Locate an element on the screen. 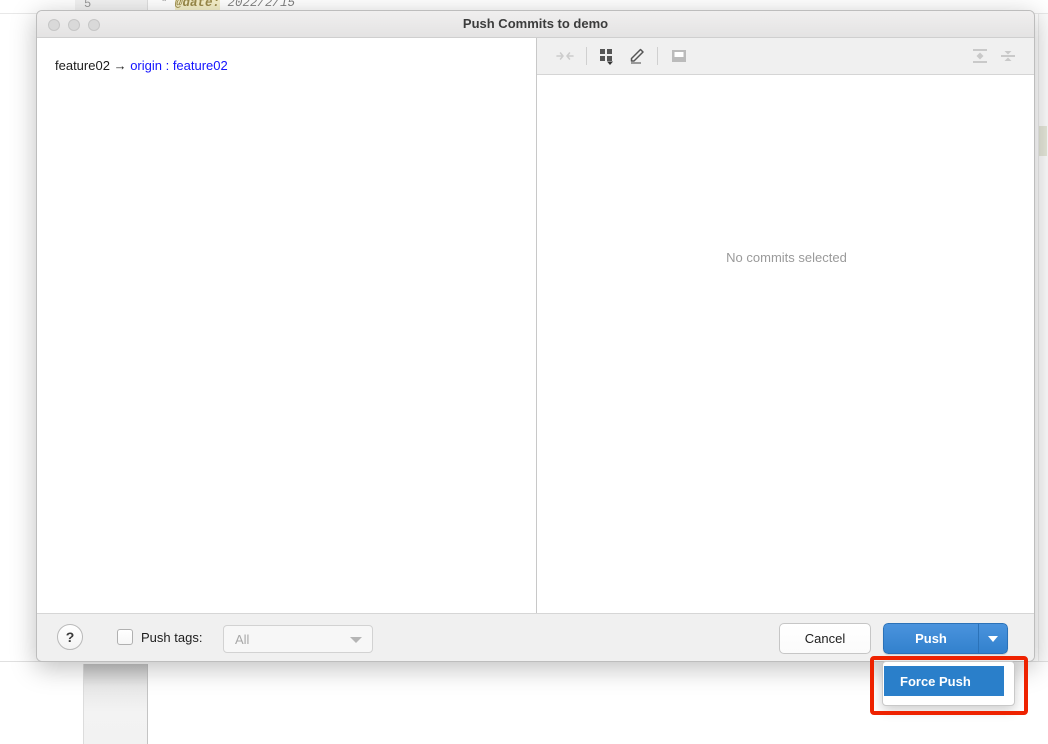  empty-state-message: No commits selected is located at coordinates (786, 257).